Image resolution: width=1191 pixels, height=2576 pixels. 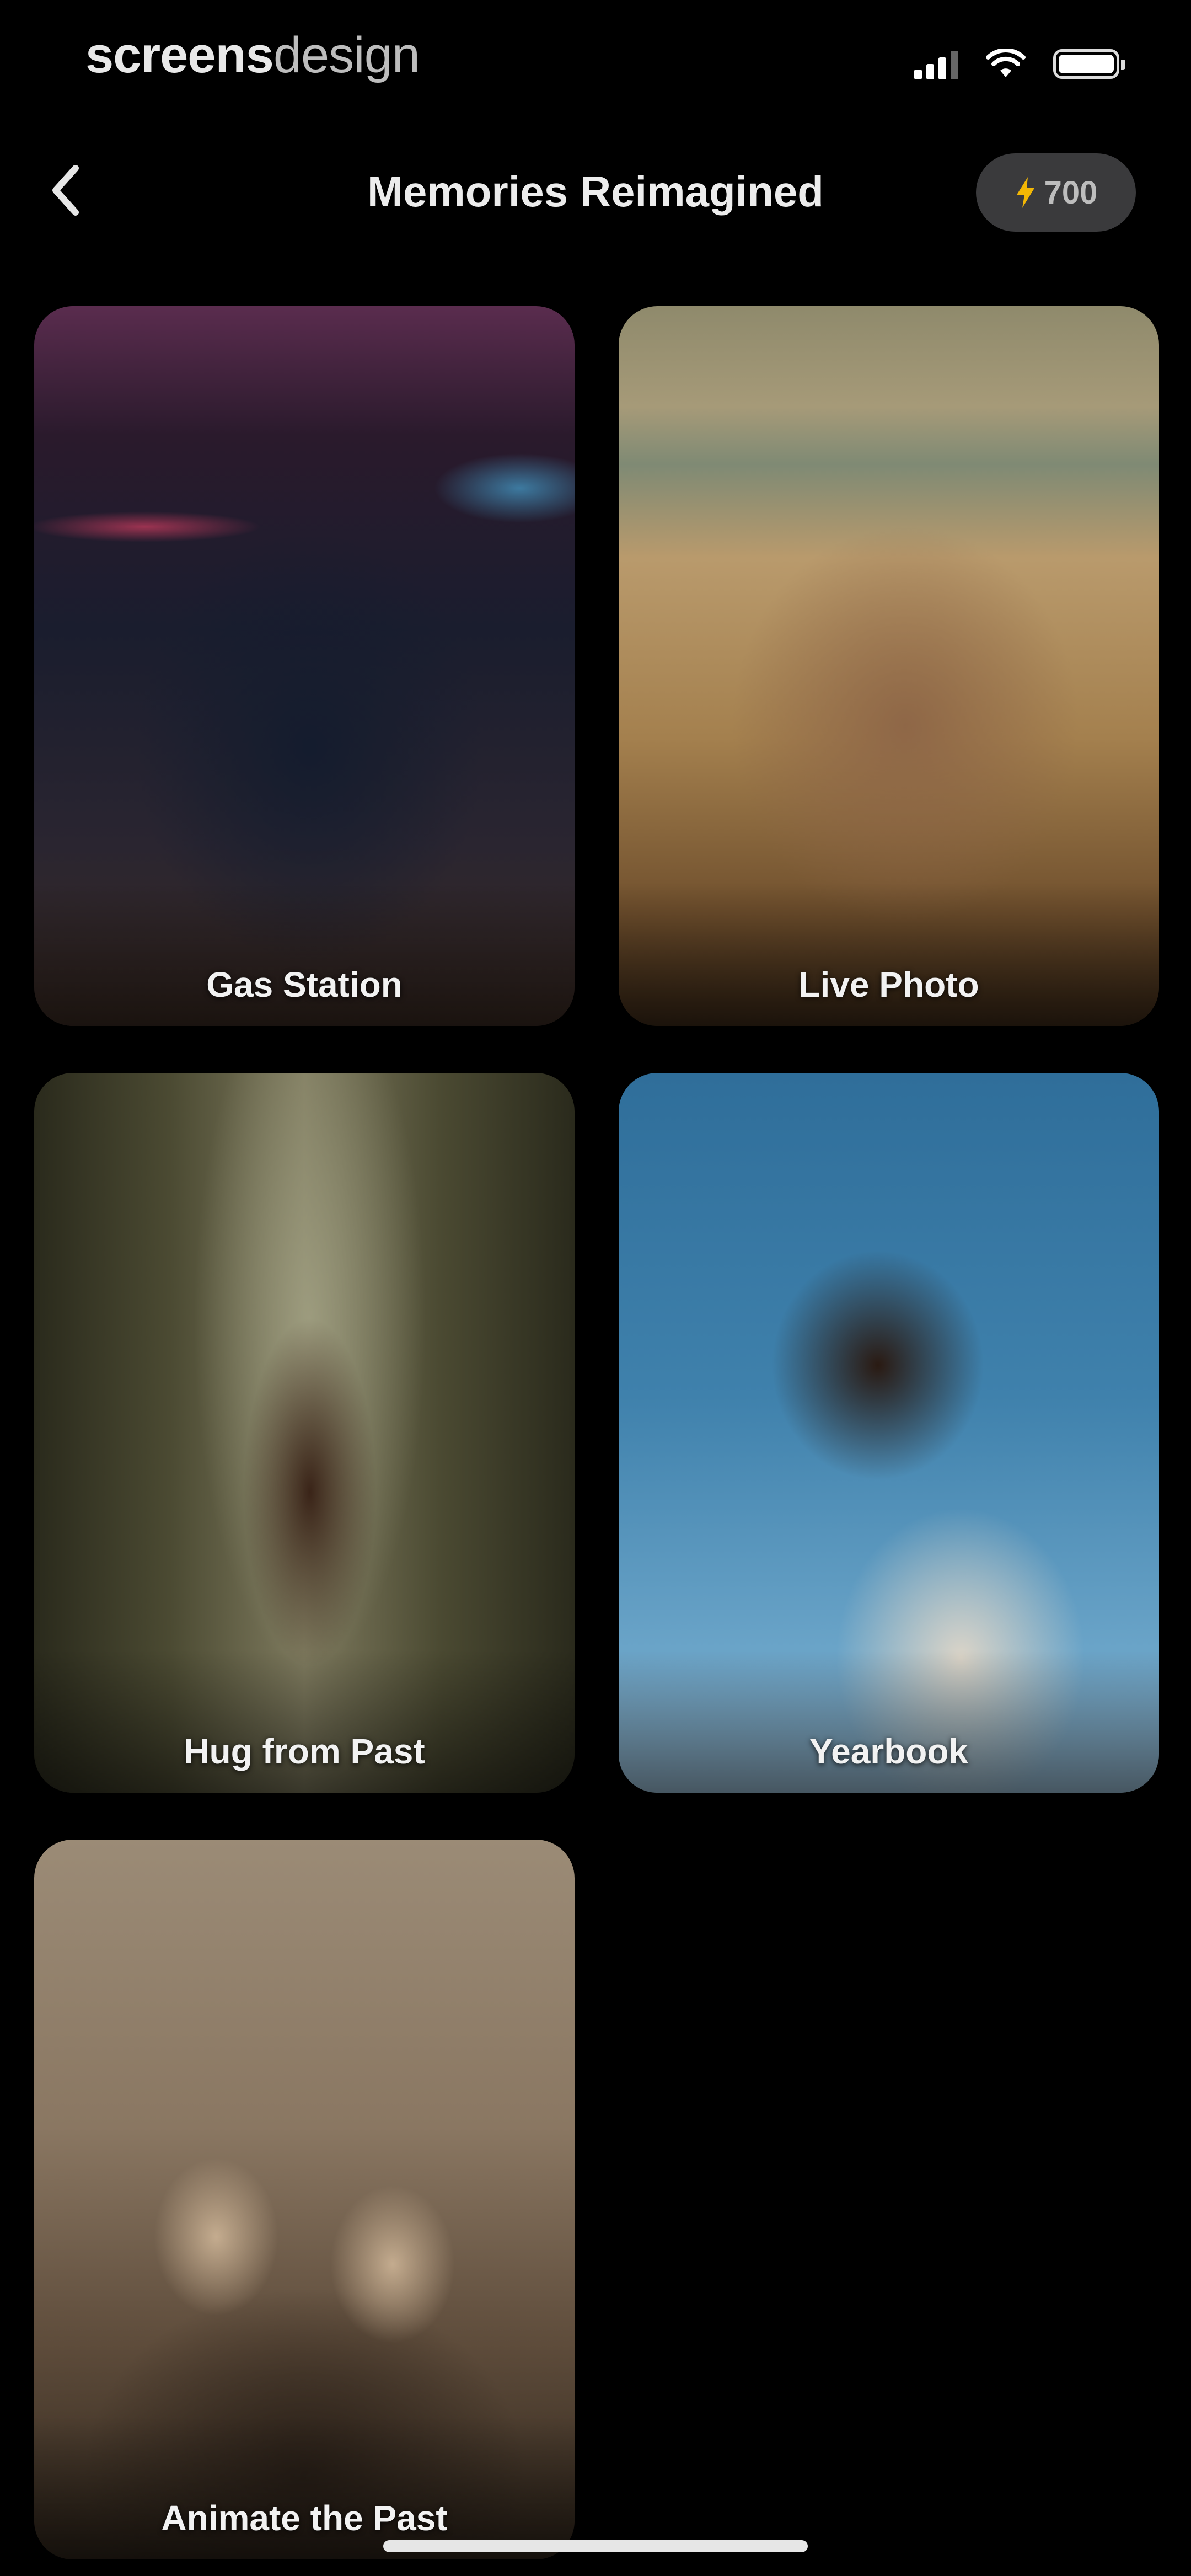 I want to click on credits-badge: 700, so click(x=1056, y=192).